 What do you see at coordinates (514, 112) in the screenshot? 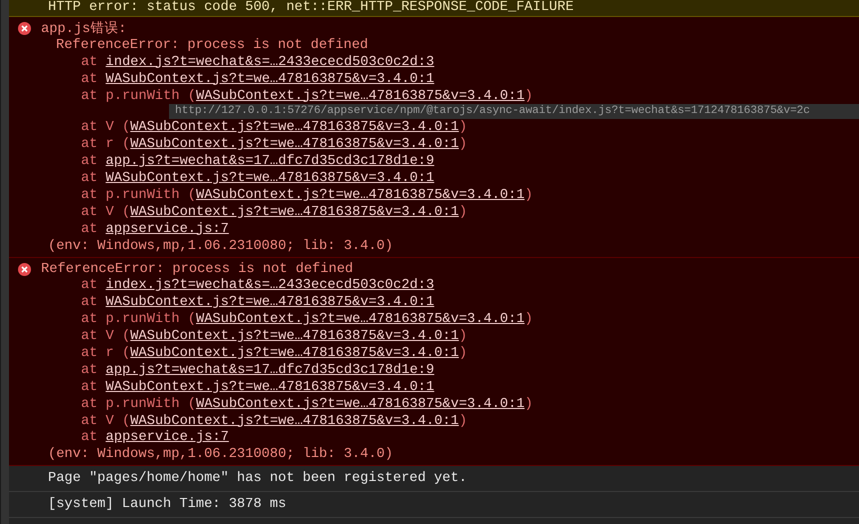
I see `url-tooltip: http://127.0.0.1:57276/appservice/npm/@tarojs/async-await/index.js?t=wechat&s=1712478163875&v=2c` at bounding box center [514, 112].